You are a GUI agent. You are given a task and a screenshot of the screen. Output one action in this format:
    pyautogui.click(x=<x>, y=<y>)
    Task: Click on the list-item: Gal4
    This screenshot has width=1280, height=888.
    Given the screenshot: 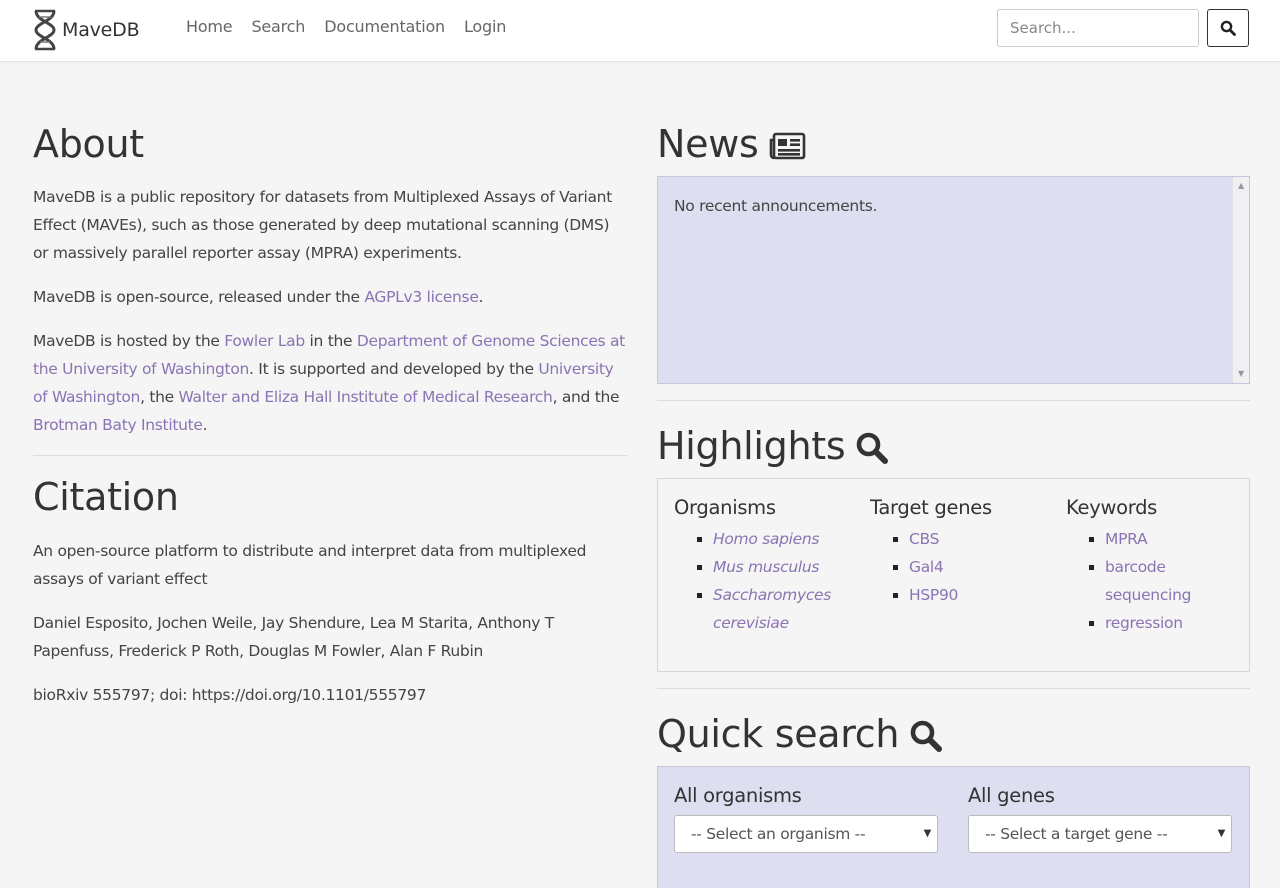 What is the action you would take?
    pyautogui.click(x=979, y=567)
    